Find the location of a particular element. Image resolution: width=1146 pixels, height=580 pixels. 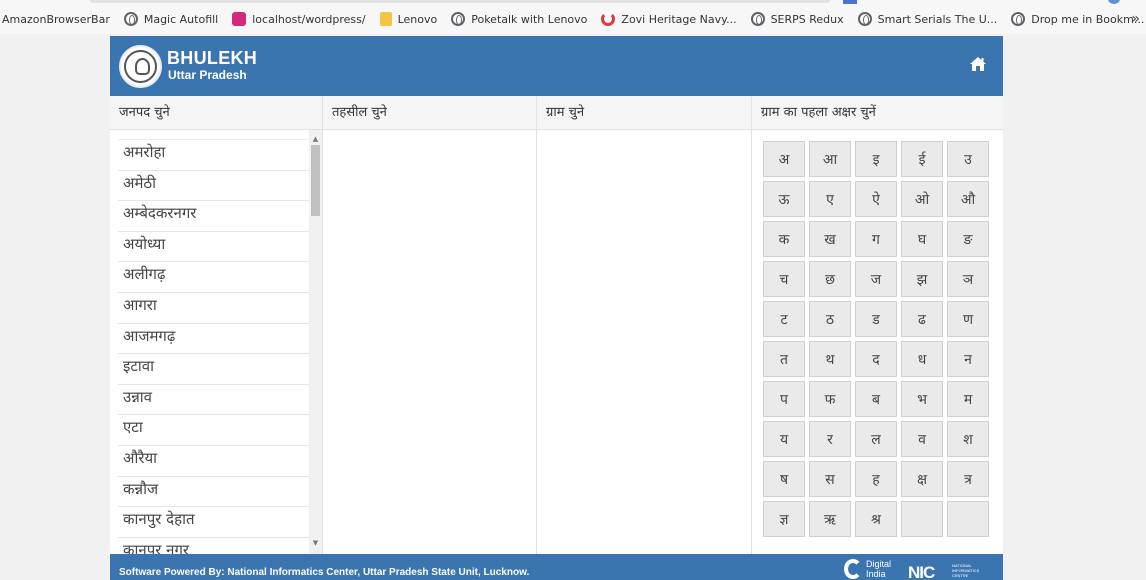

bookmark-label: Poketalk with Lenovo is located at coordinates (529, 19).